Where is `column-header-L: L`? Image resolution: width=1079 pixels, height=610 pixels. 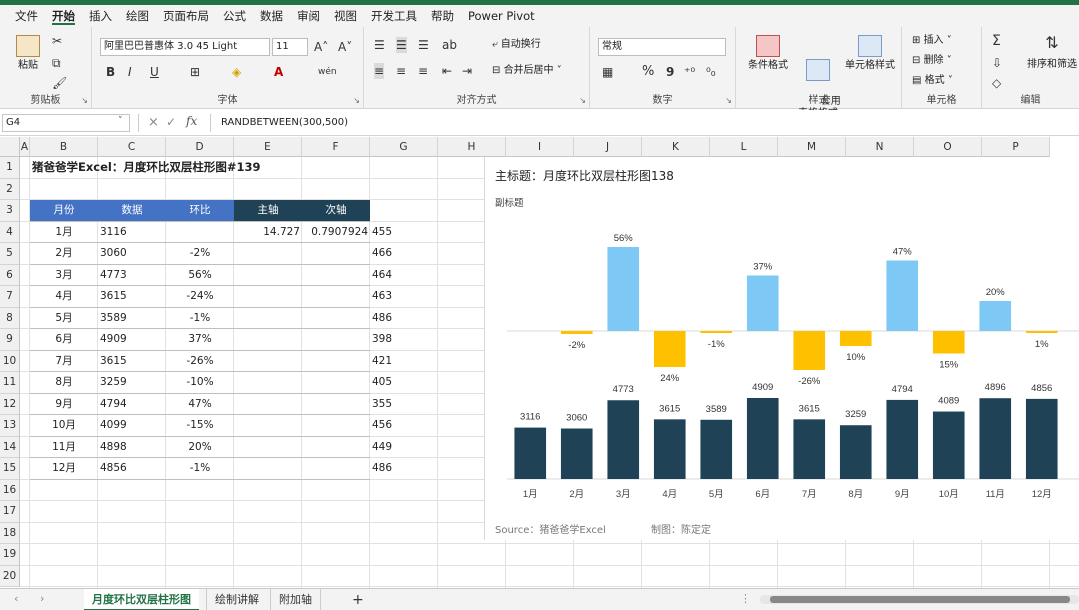
column-header-L: L is located at coordinates (744, 147).